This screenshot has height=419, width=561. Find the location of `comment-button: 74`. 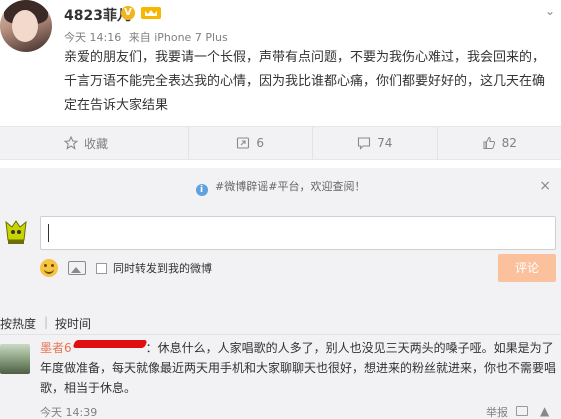

comment-button: 74 is located at coordinates (375, 143).